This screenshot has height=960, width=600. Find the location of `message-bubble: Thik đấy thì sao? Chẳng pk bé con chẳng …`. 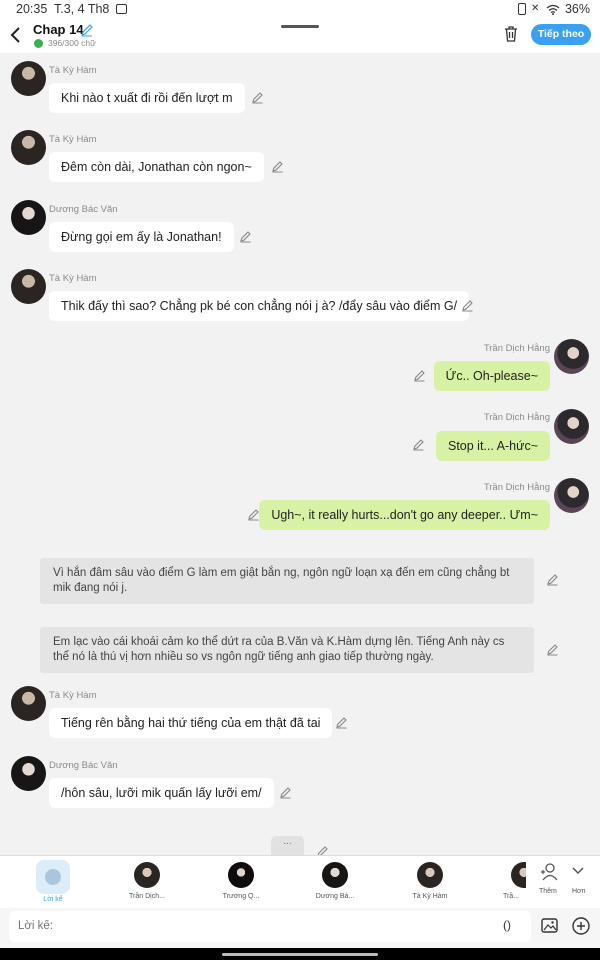

message-bubble: Thik đấy thì sao? Chẳng pk bé con chẳng … is located at coordinates (259, 306).